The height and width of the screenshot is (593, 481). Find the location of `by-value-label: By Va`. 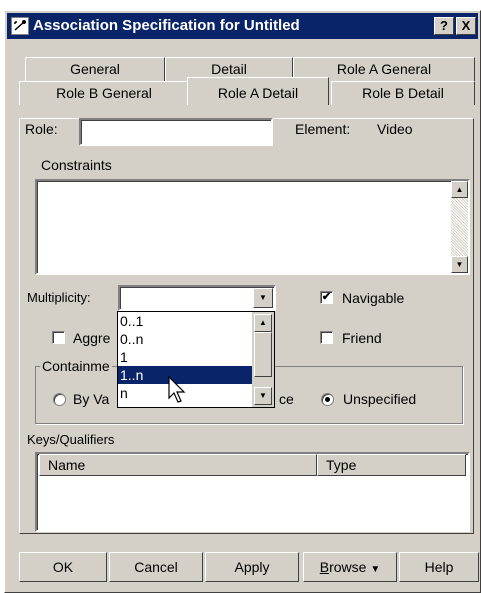

by-value-label: By Va is located at coordinates (91, 399).